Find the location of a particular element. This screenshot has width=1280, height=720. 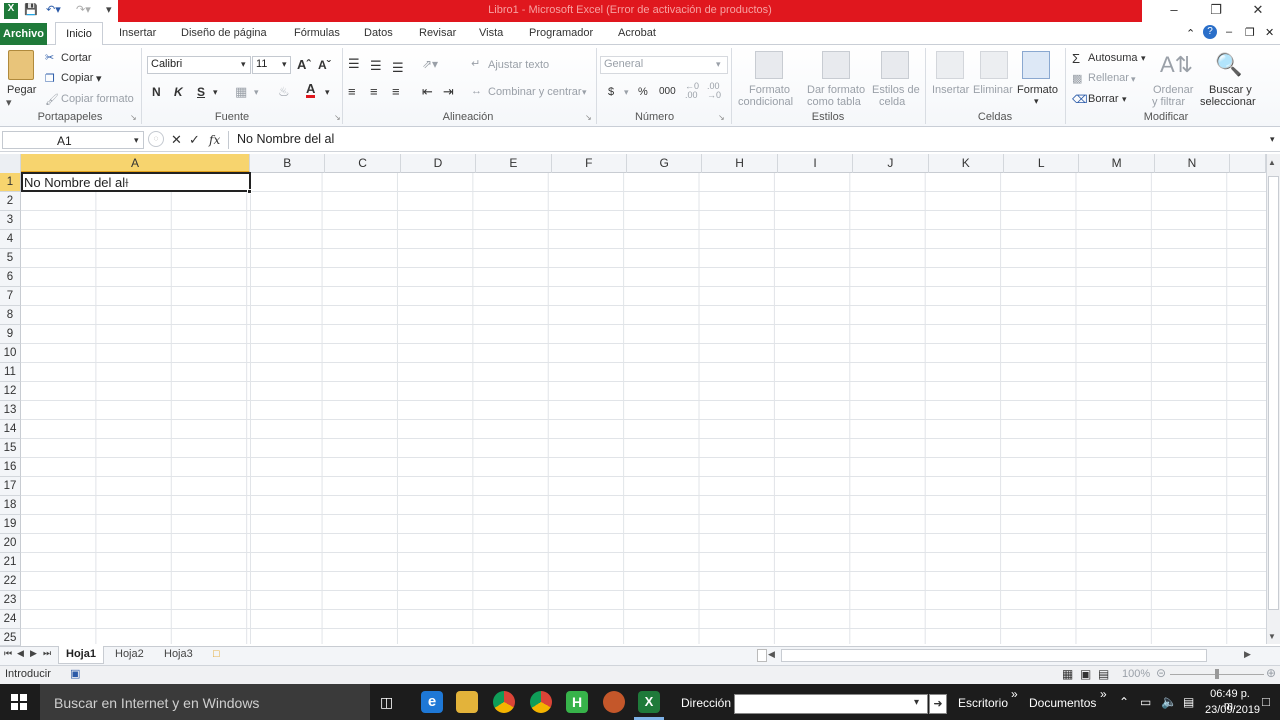

horizontal-scroll-thumb is located at coordinates (994, 655).